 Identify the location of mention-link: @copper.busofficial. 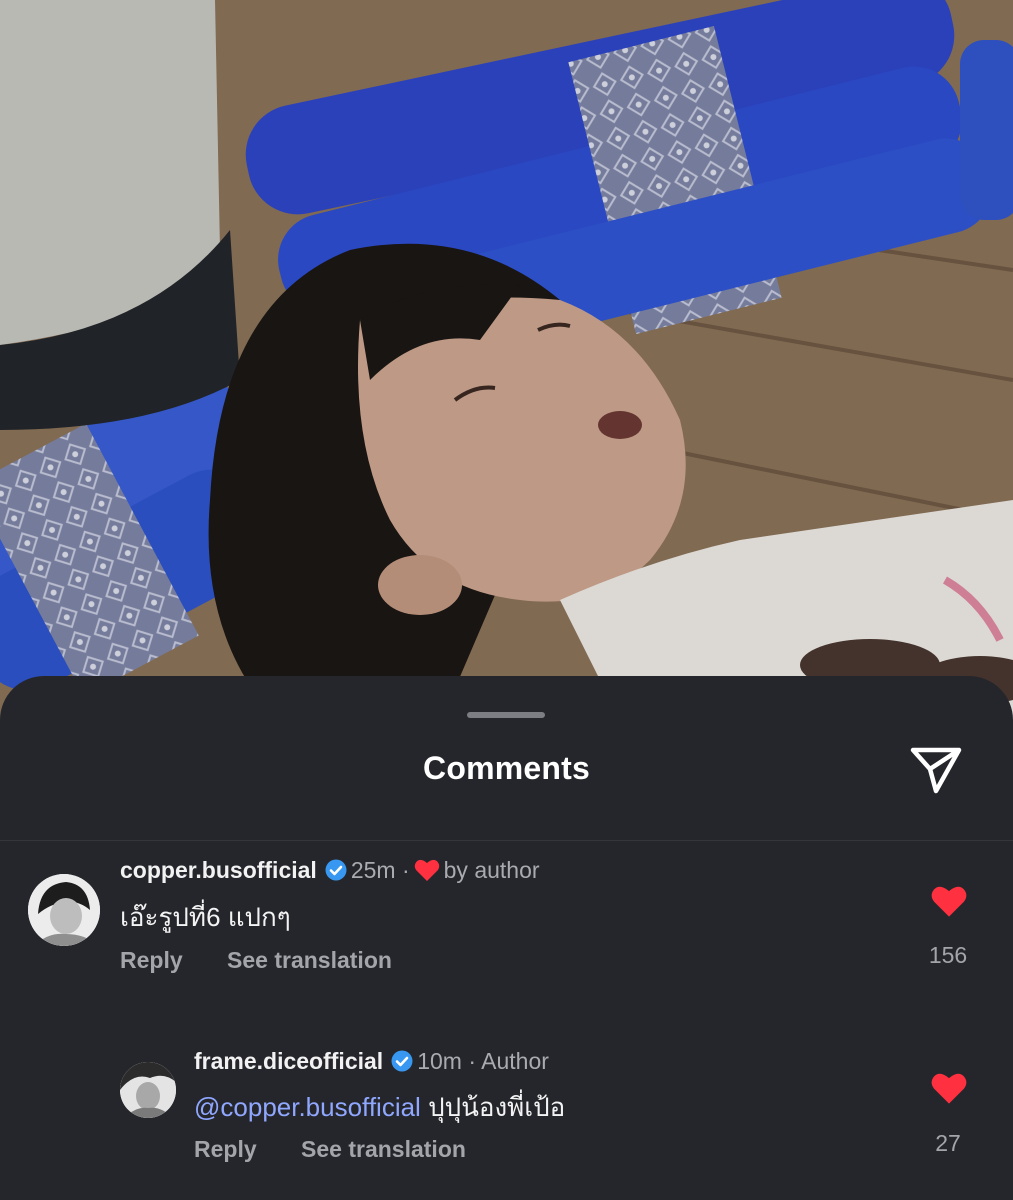
(307, 1107).